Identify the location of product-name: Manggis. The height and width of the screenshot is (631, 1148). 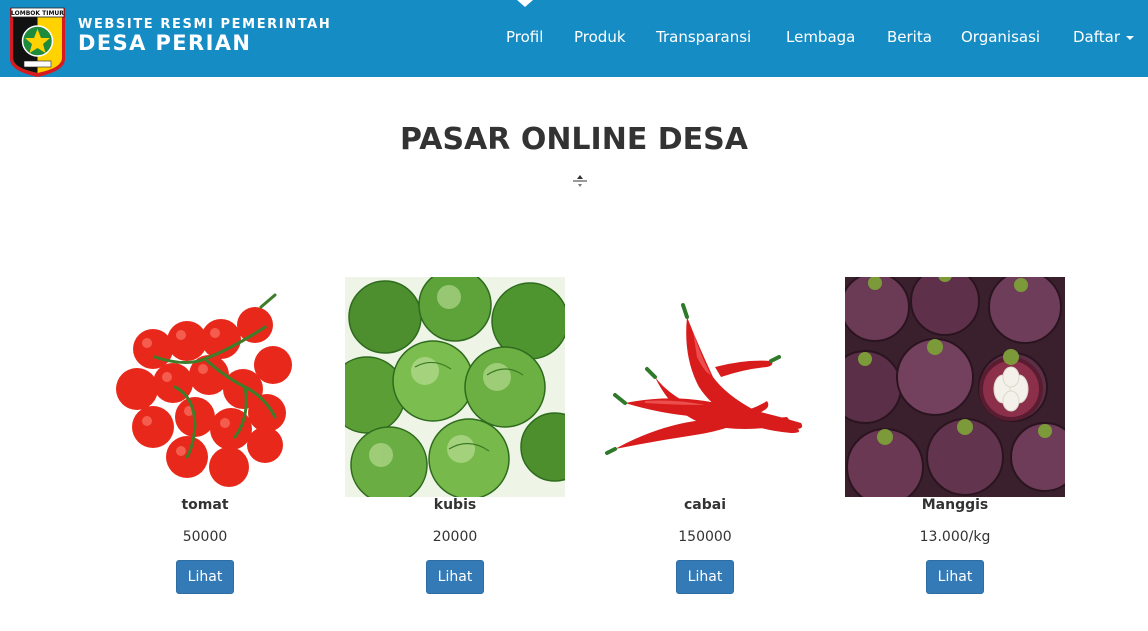
(955, 505).